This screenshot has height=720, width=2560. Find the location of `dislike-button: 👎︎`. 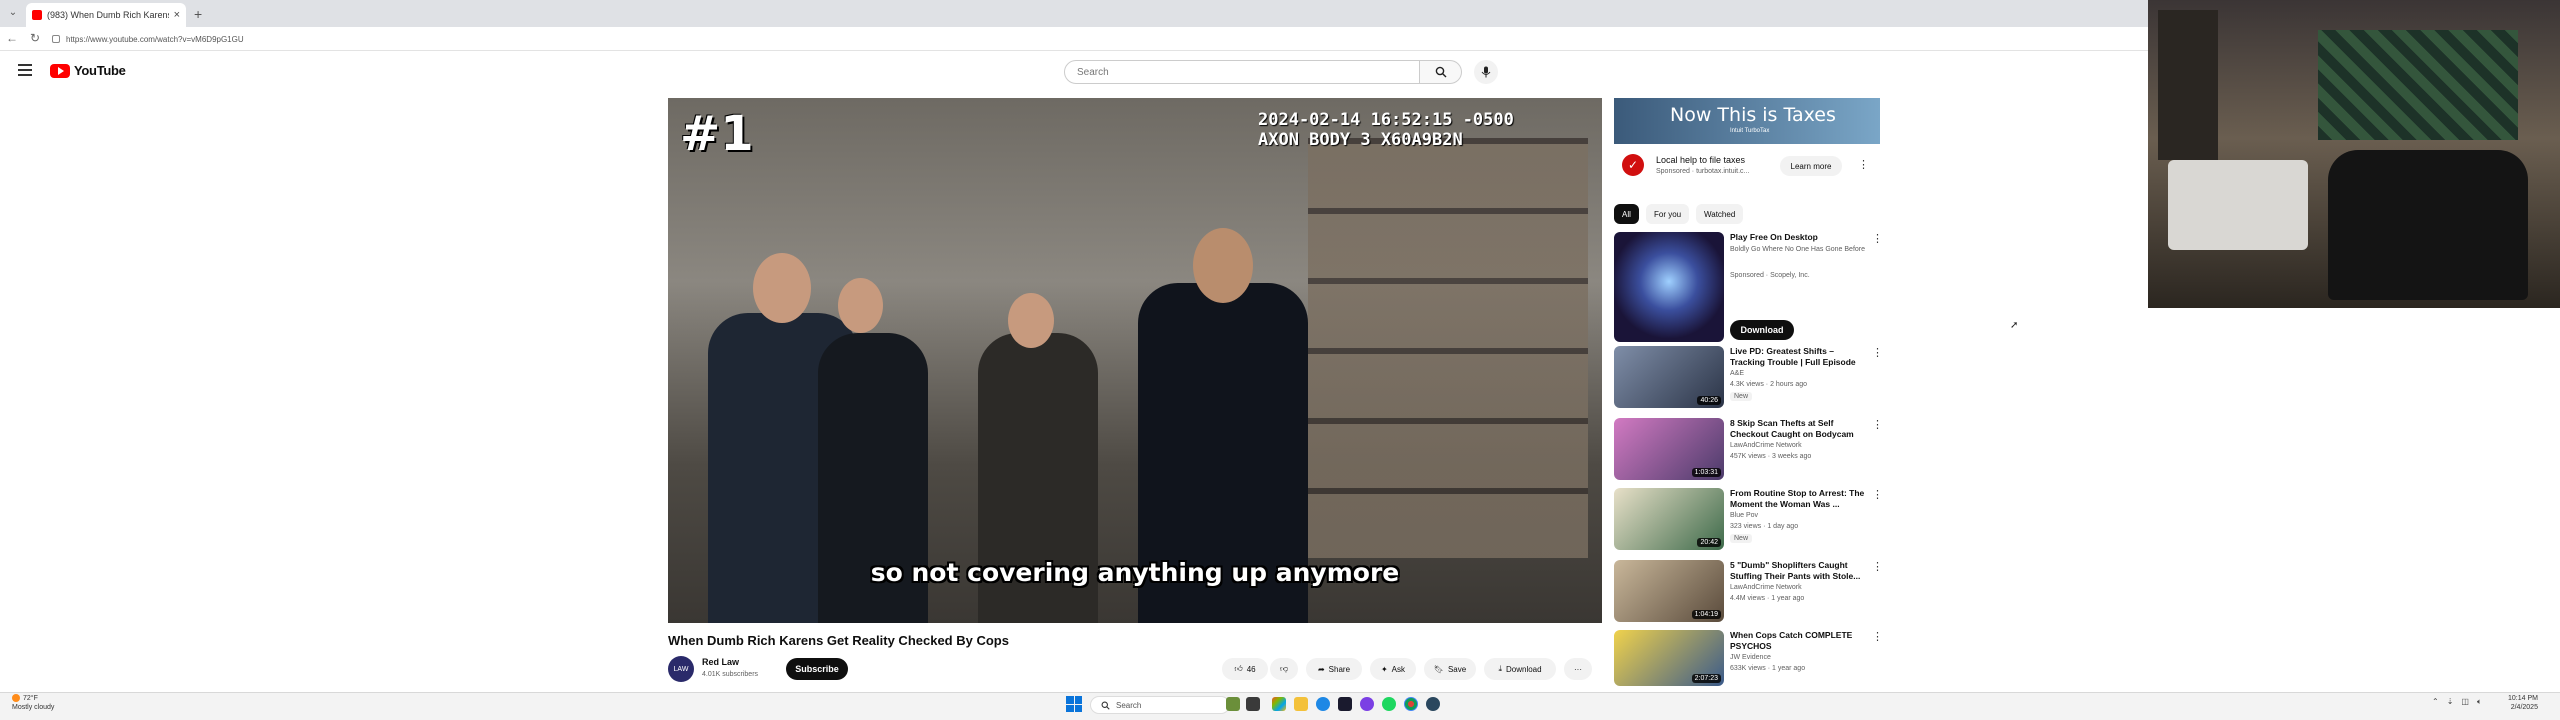

dislike-button: 👎︎ is located at coordinates (1284, 669).